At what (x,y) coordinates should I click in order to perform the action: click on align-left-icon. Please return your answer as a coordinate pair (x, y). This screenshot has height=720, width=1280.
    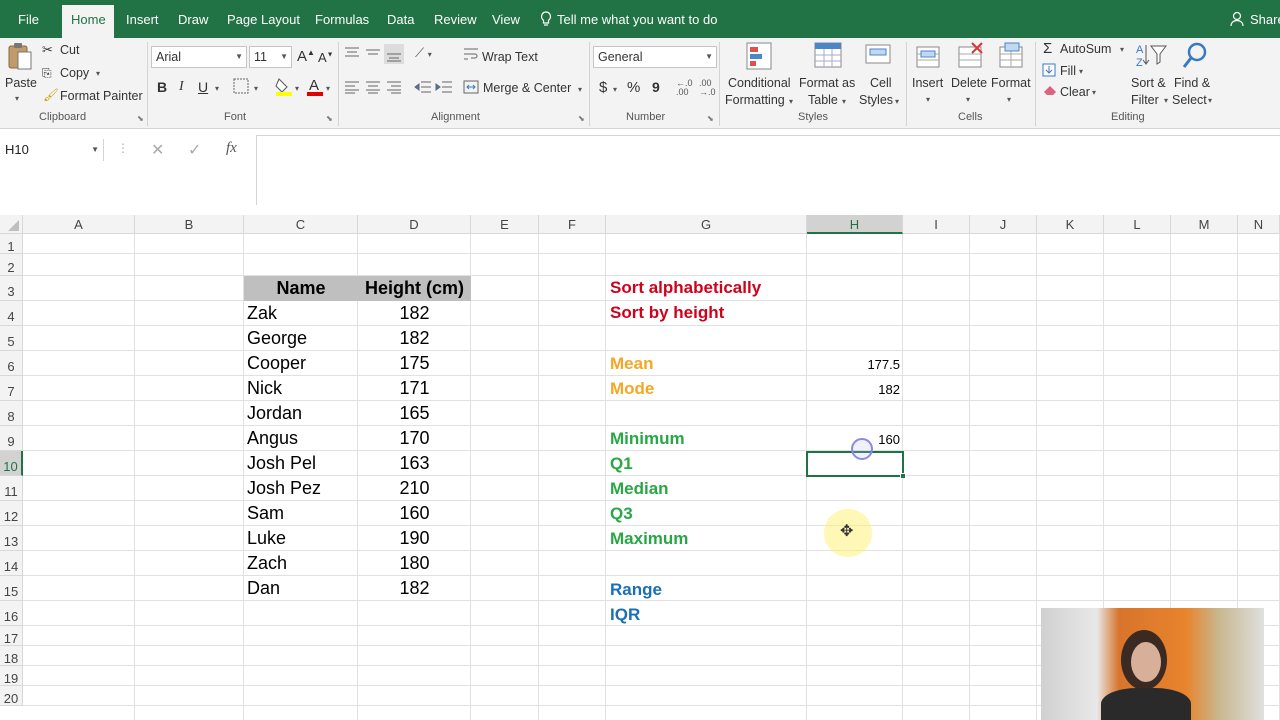
    Looking at the image, I should click on (352, 88).